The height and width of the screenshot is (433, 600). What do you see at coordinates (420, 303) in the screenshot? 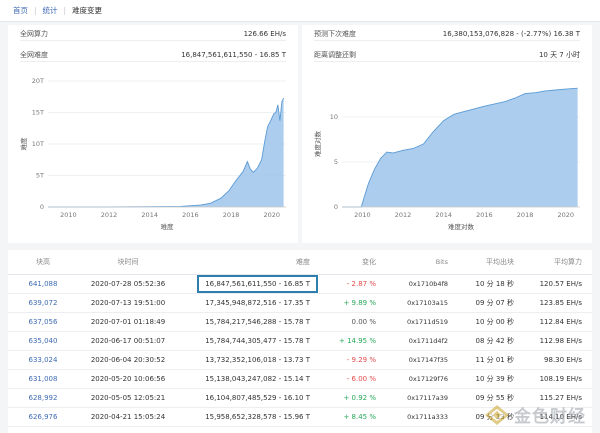
I see `bits-value: 0x17103a15` at bounding box center [420, 303].